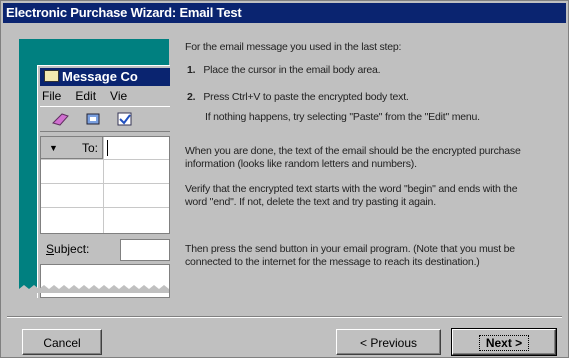 Image resolution: width=569 pixels, height=358 pixels. What do you see at coordinates (94, 38) in the screenshot?
I see `zigzag-top-edge` at bounding box center [94, 38].